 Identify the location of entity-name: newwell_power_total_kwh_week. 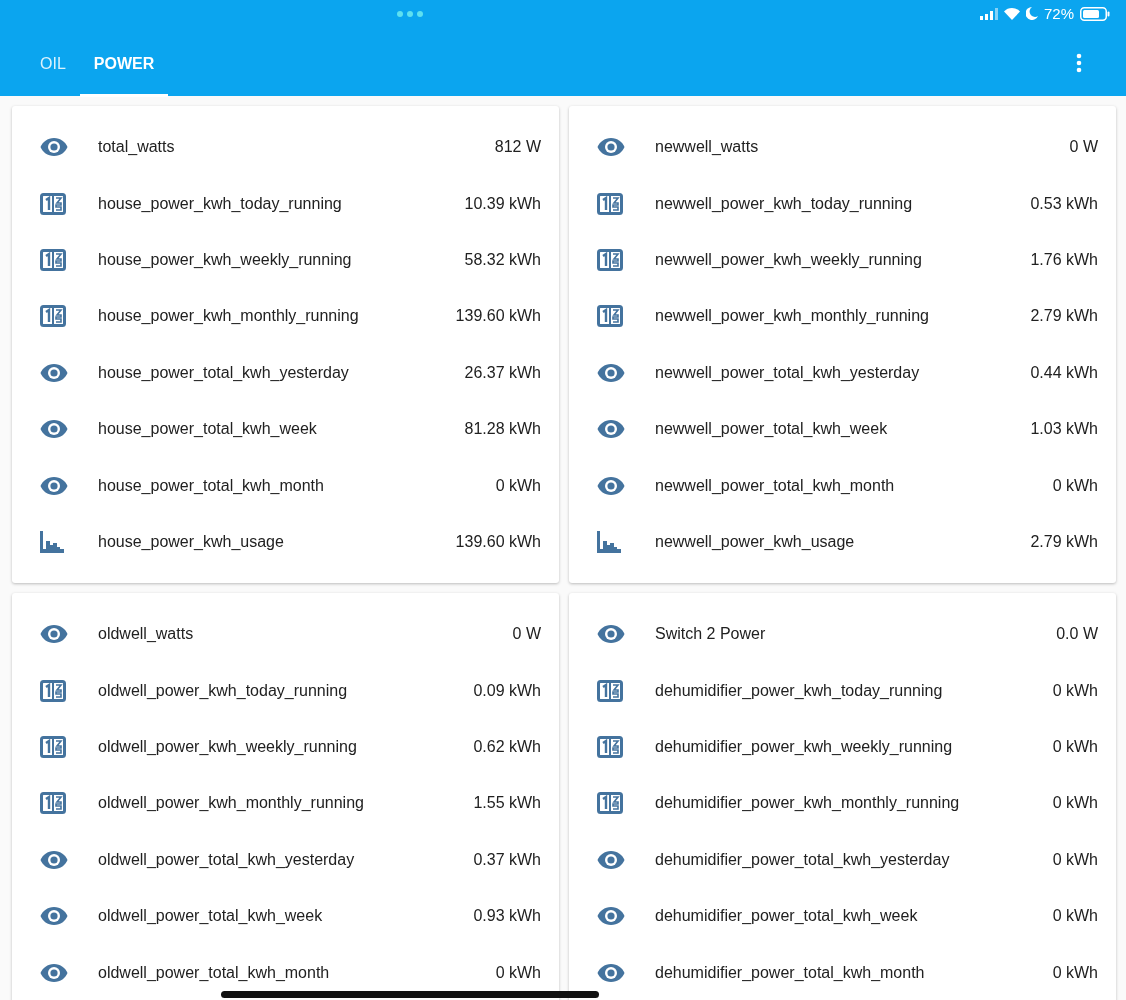
(843, 429).